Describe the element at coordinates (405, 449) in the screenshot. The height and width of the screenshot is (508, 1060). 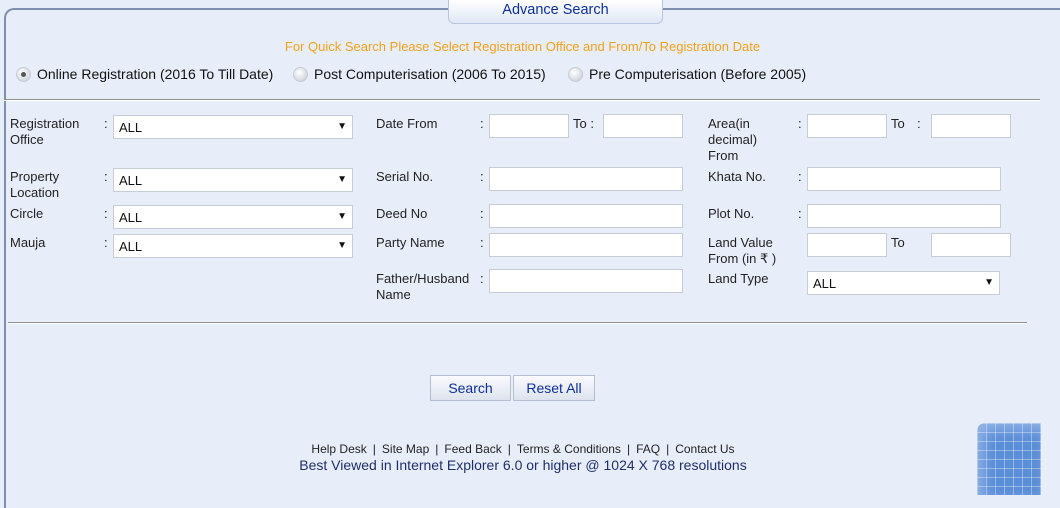
I see `footer-link-site-map: Site Map` at that location.